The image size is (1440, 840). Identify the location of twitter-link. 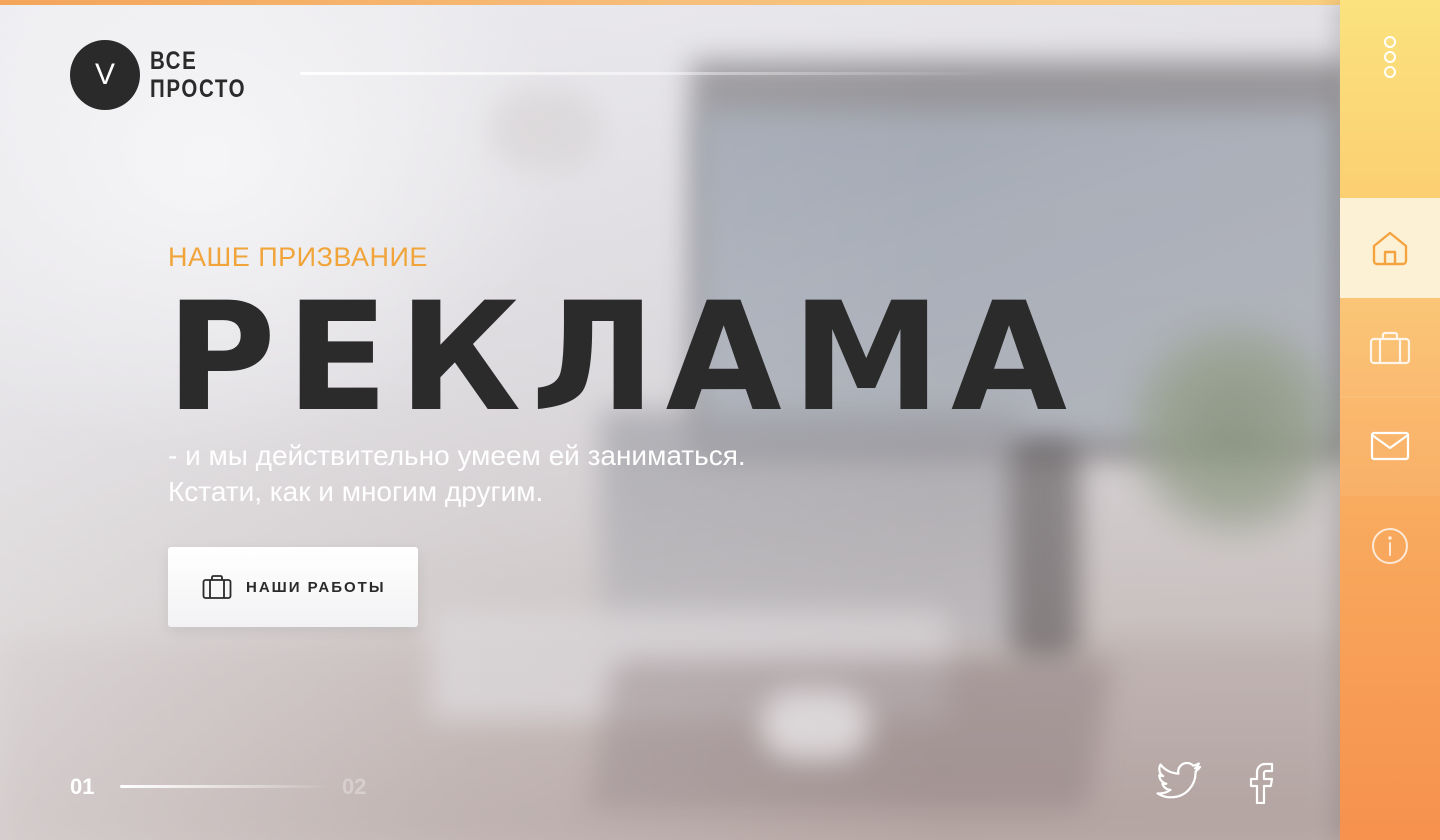
(1179, 782).